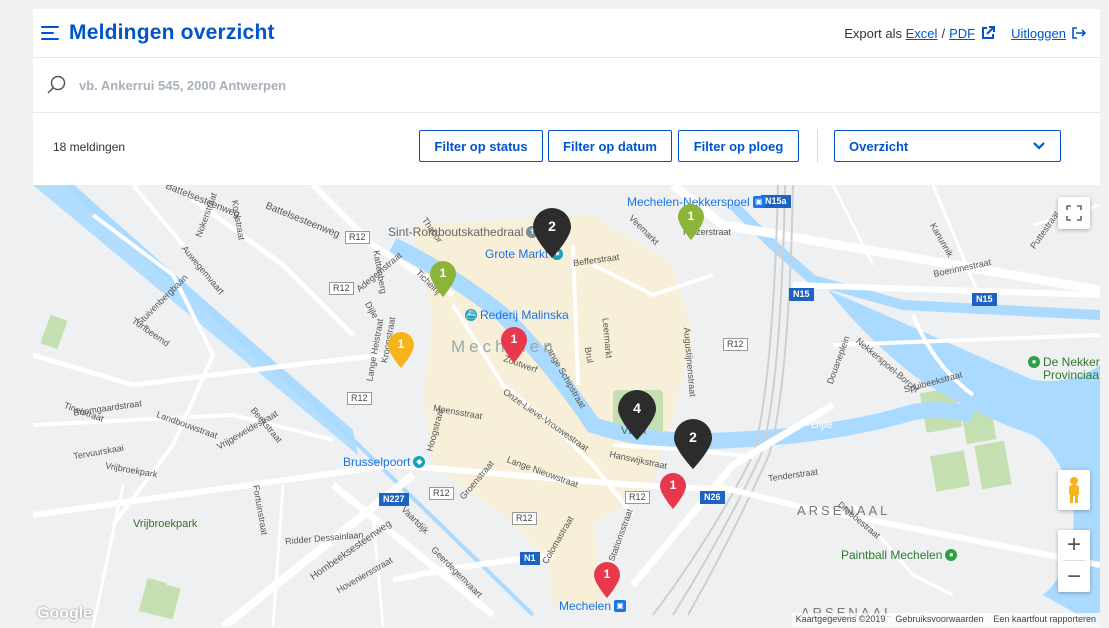  Describe the element at coordinates (165, 524) in the screenshot. I see `park-label: Vrijbroekpark` at that location.